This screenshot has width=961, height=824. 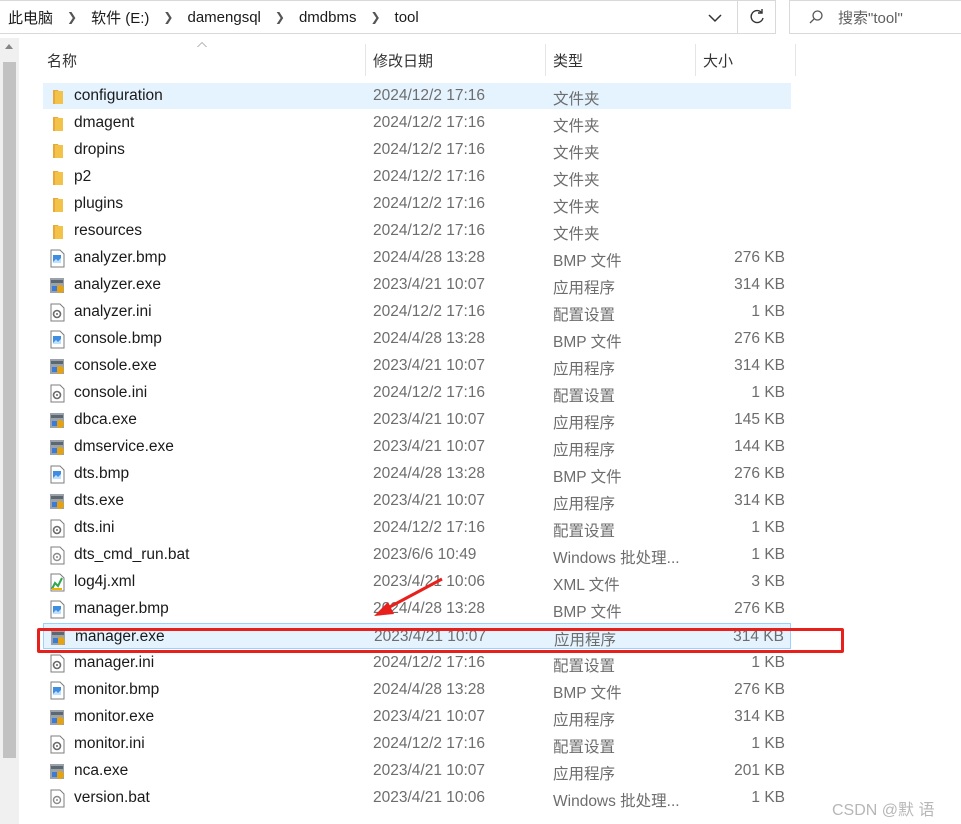 What do you see at coordinates (223, 17) in the screenshot?
I see `breadcrumb-damengsql: damengsql` at bounding box center [223, 17].